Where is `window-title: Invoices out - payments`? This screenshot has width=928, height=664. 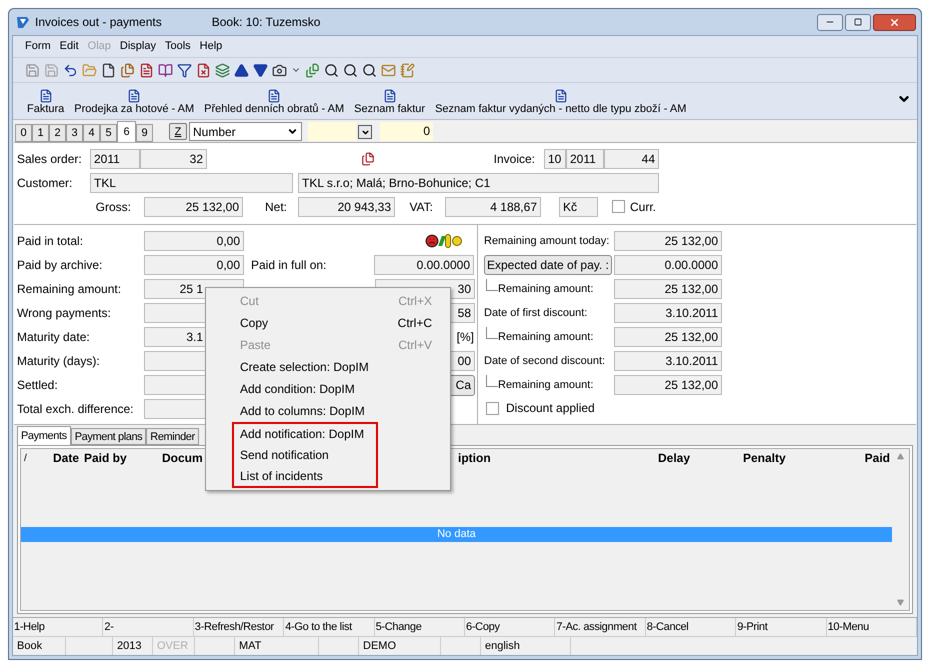 window-title: Invoices out - payments is located at coordinates (98, 22).